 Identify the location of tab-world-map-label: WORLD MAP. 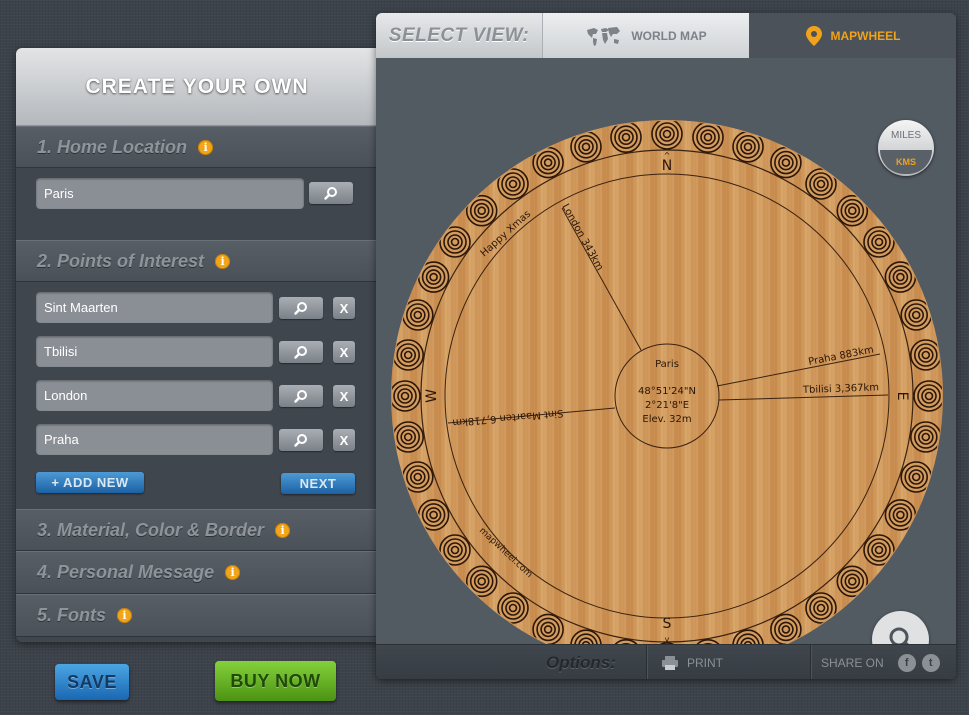
(669, 35).